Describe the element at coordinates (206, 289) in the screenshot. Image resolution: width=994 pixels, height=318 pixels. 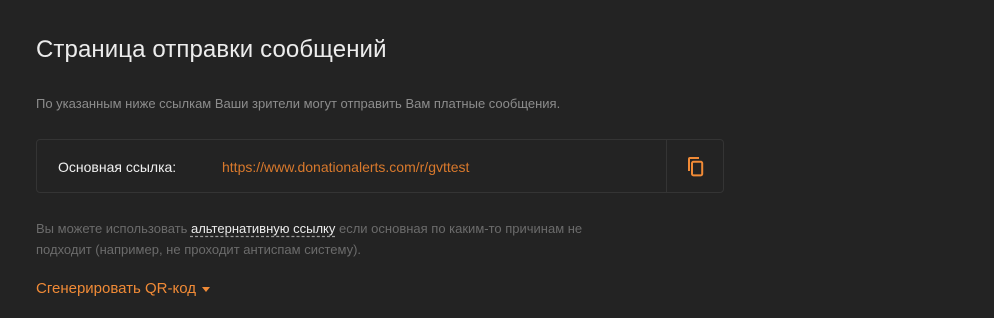
I see `caret-down-icon` at that location.